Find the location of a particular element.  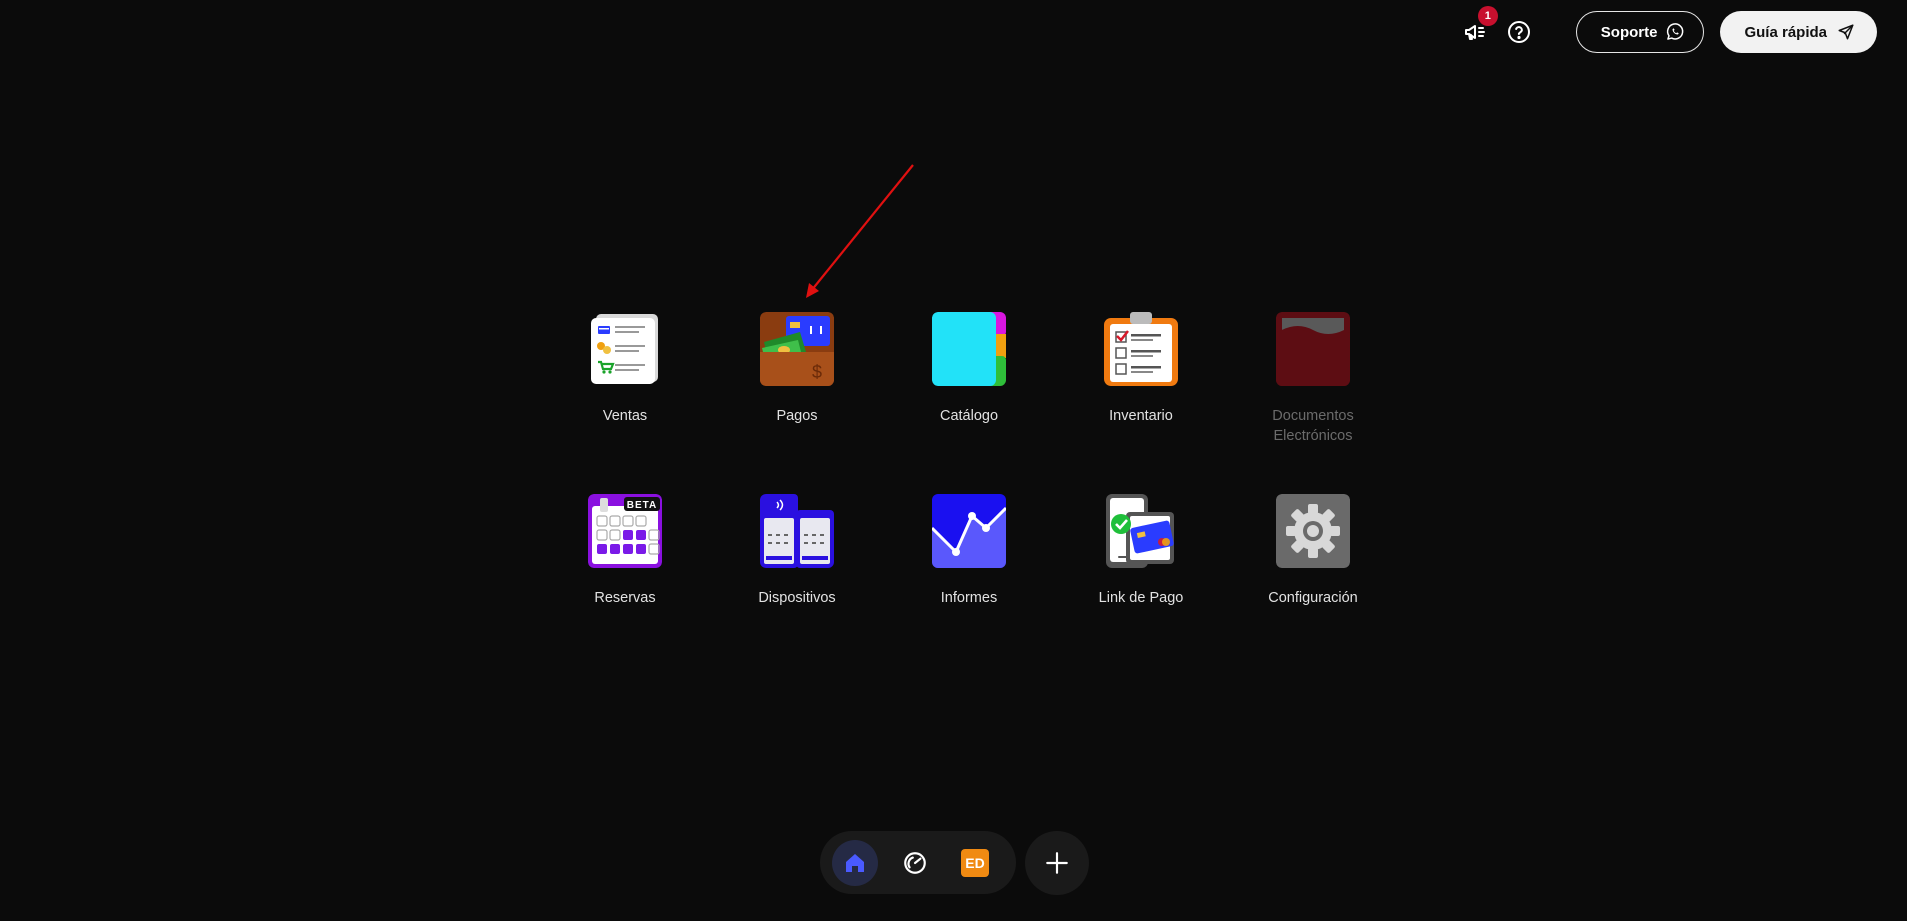

document-folder-icon is located at coordinates (1313, 349).